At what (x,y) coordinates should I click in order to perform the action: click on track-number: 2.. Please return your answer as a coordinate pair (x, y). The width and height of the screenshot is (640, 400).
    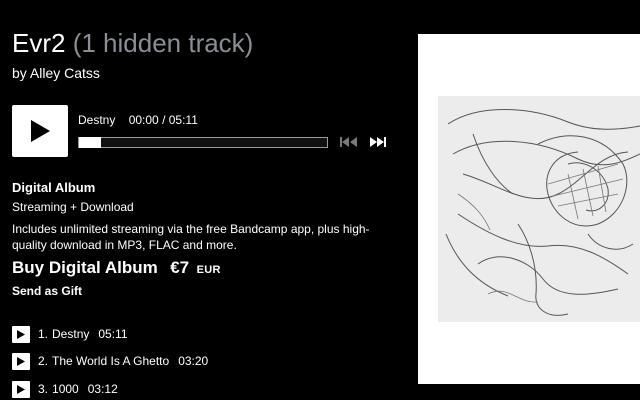
    Looking at the image, I should click on (43, 361).